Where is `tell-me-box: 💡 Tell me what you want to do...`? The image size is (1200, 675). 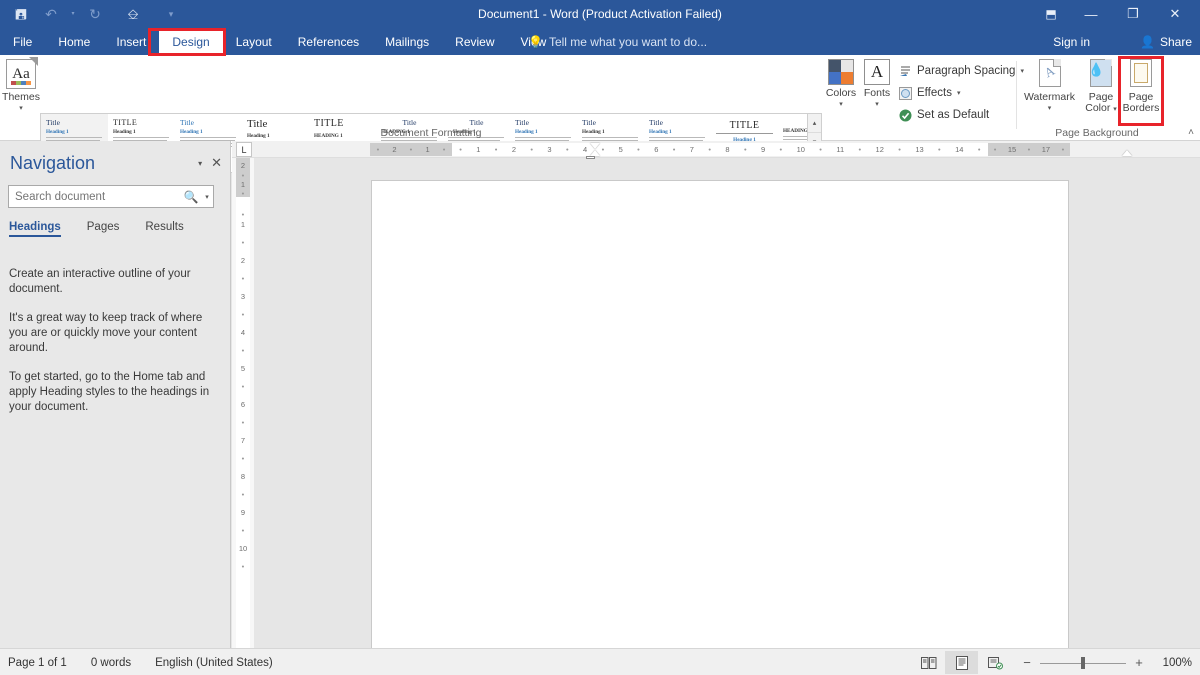
tell-me-box: 💡 Tell me what you want to do... is located at coordinates (617, 41).